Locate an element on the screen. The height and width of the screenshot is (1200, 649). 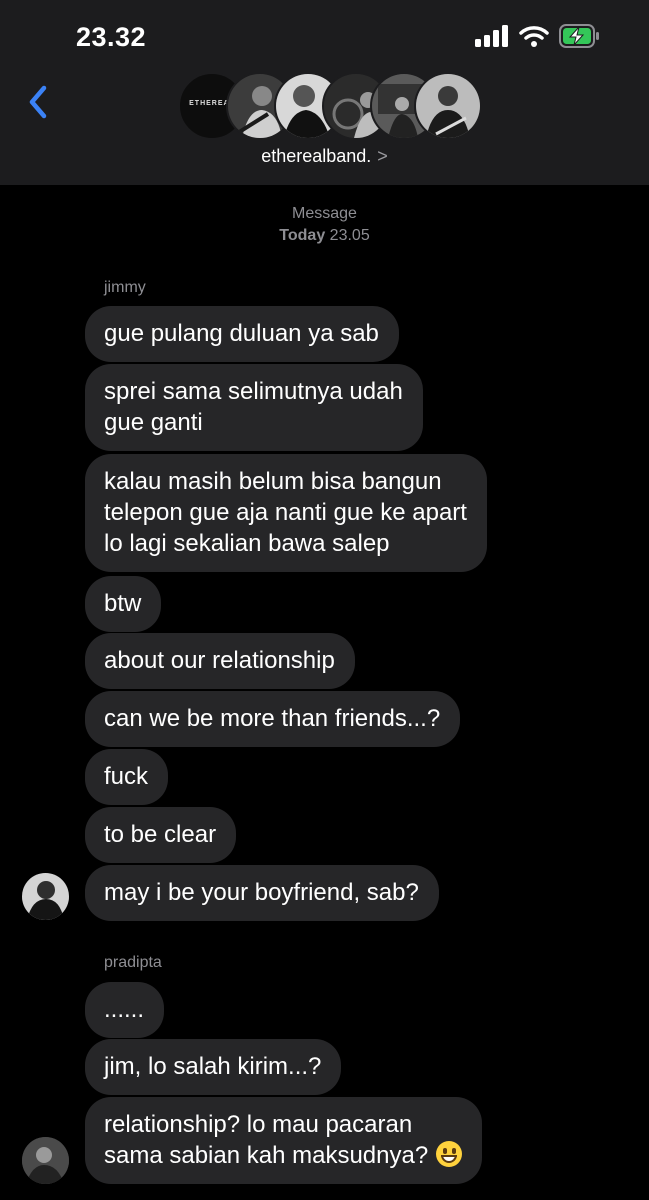
message-text: gue pulang duluan ya sab is located at coordinates (241, 333).